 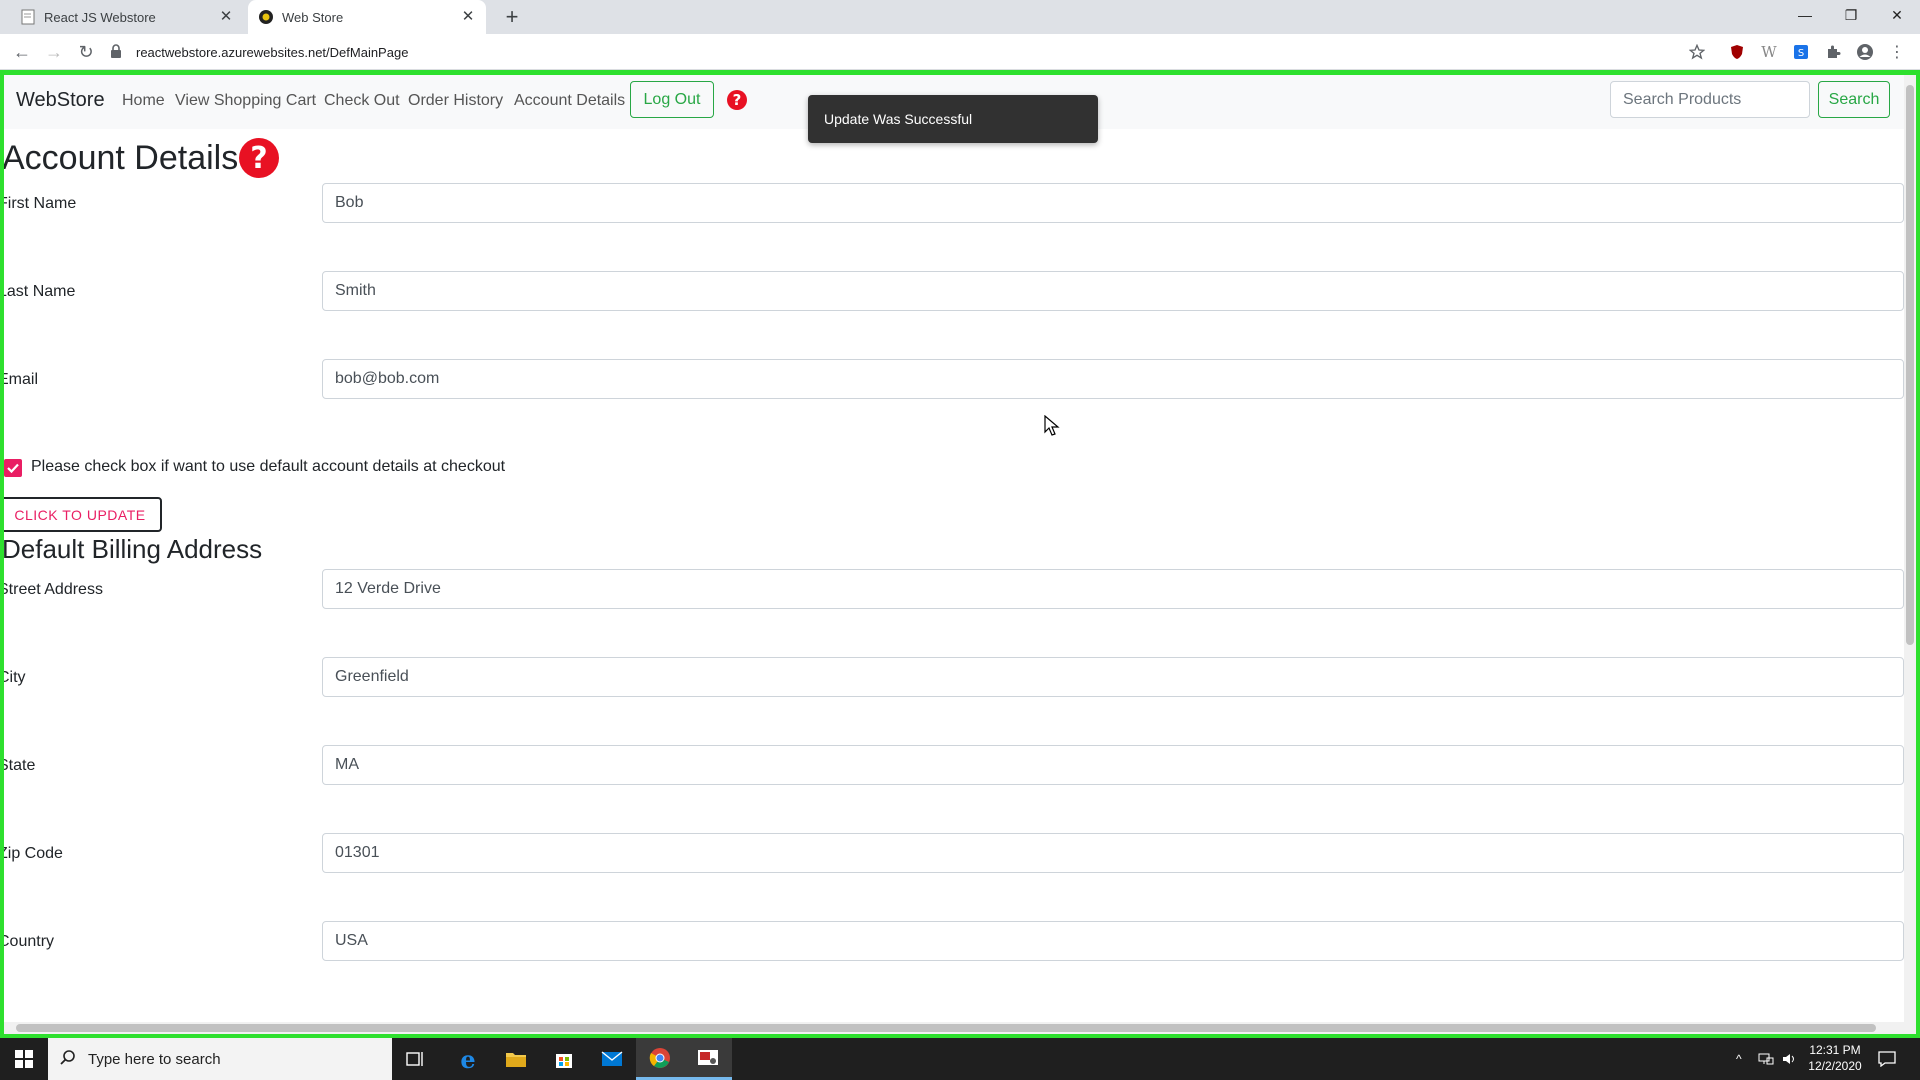 What do you see at coordinates (266, 17) in the screenshot?
I see `webstore-favicon-icon` at bounding box center [266, 17].